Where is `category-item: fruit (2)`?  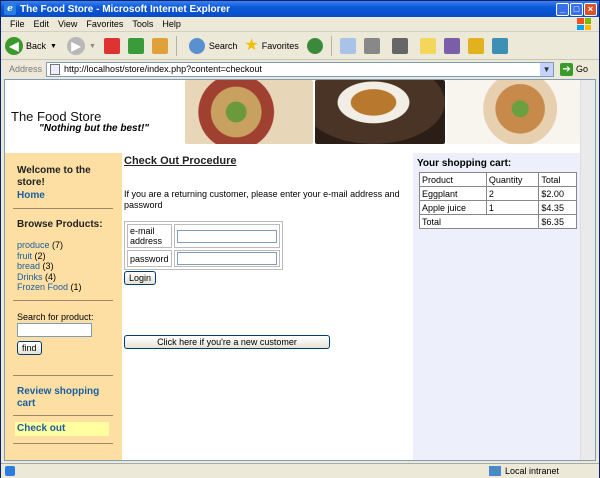 category-item: fruit (2) is located at coordinates (49, 256).